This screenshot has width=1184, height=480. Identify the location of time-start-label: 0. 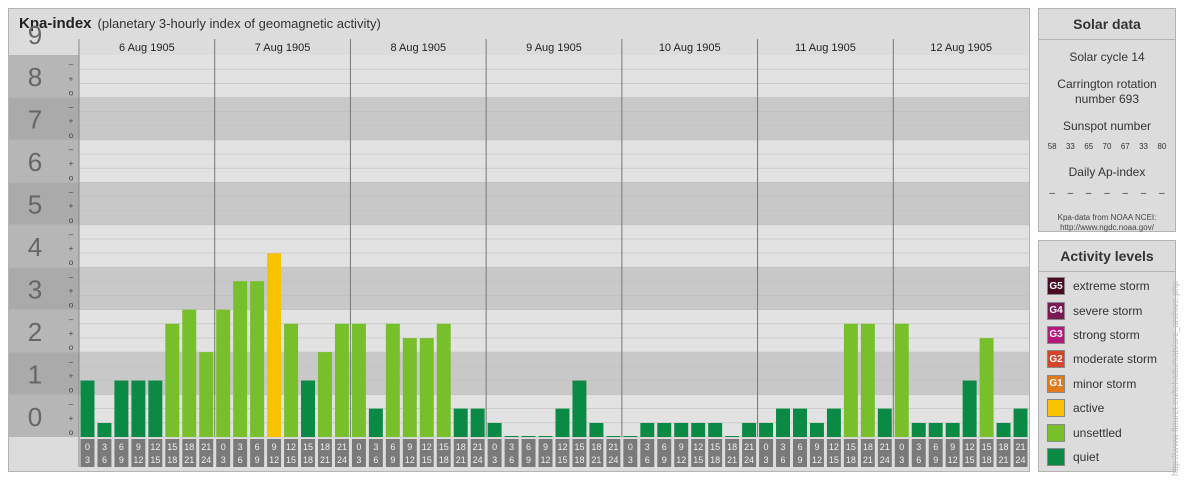
(766, 447).